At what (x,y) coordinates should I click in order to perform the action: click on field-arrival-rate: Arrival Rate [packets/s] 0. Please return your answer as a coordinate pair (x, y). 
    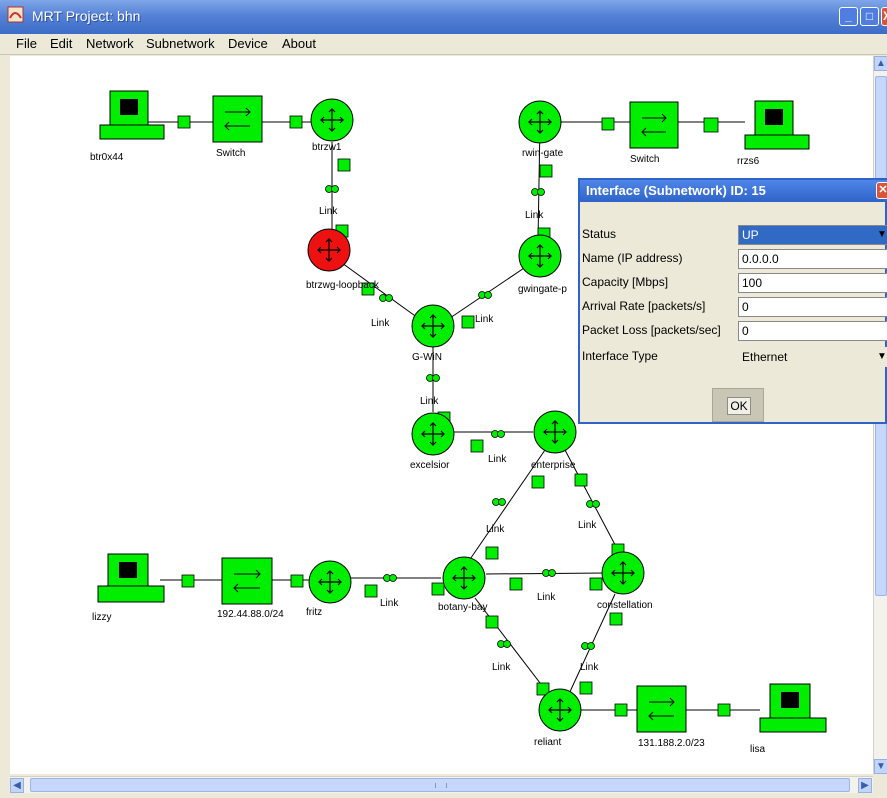
    Looking at the image, I should click on (733, 307).